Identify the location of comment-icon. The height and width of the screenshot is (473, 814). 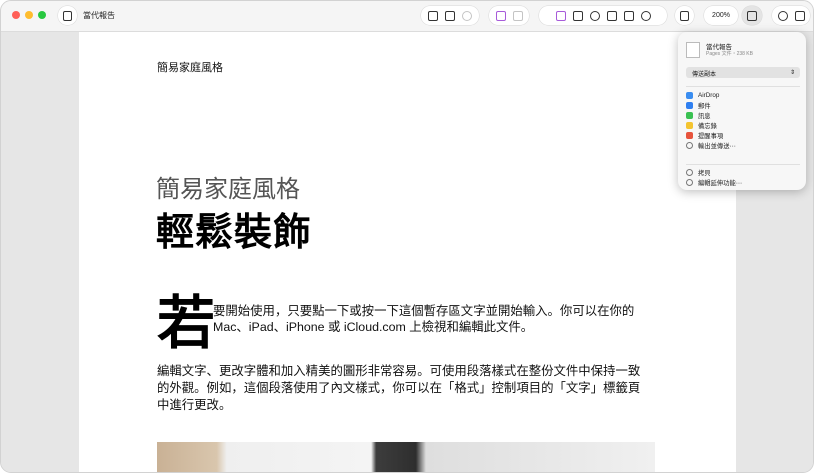
(684, 15).